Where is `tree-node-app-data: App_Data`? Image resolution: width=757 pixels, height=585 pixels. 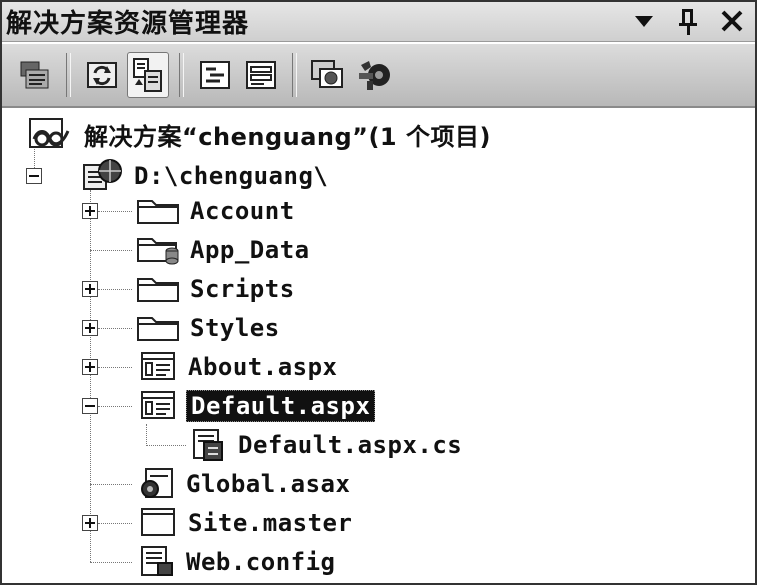 tree-node-app-data: App_Data is located at coordinates (223, 250).